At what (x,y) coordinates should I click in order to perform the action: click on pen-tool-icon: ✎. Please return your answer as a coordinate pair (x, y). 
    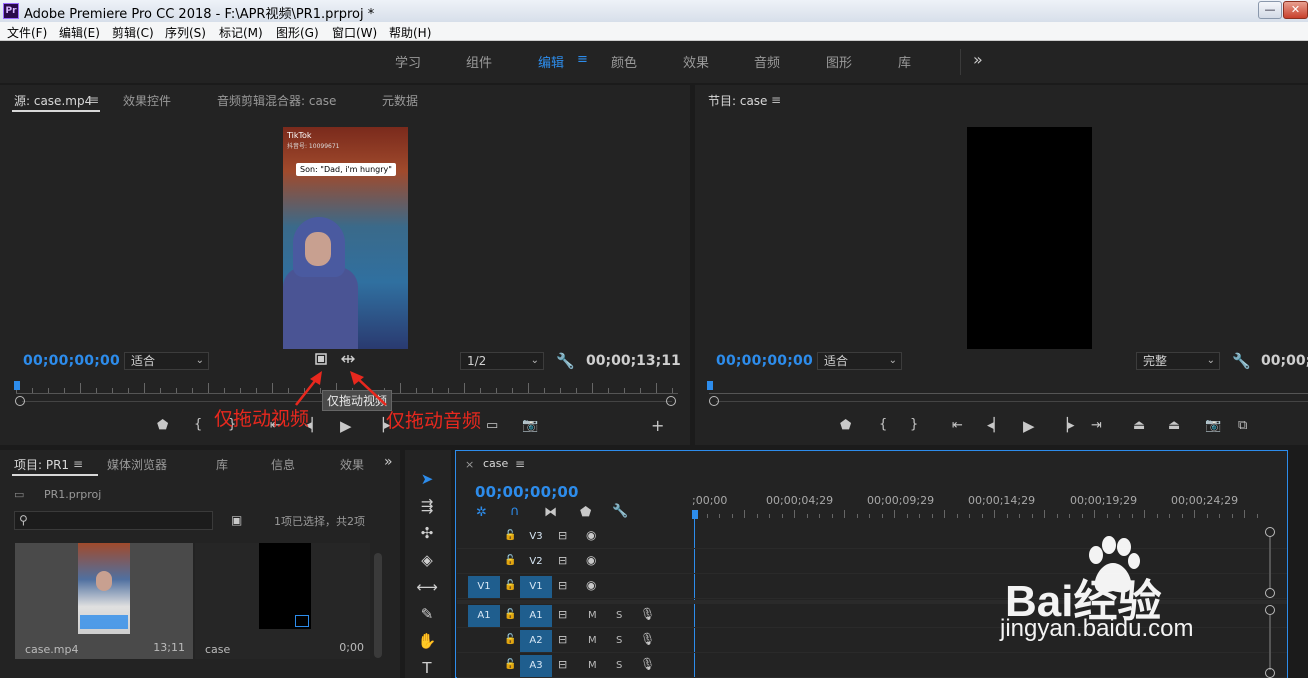
    Looking at the image, I should click on (427, 614).